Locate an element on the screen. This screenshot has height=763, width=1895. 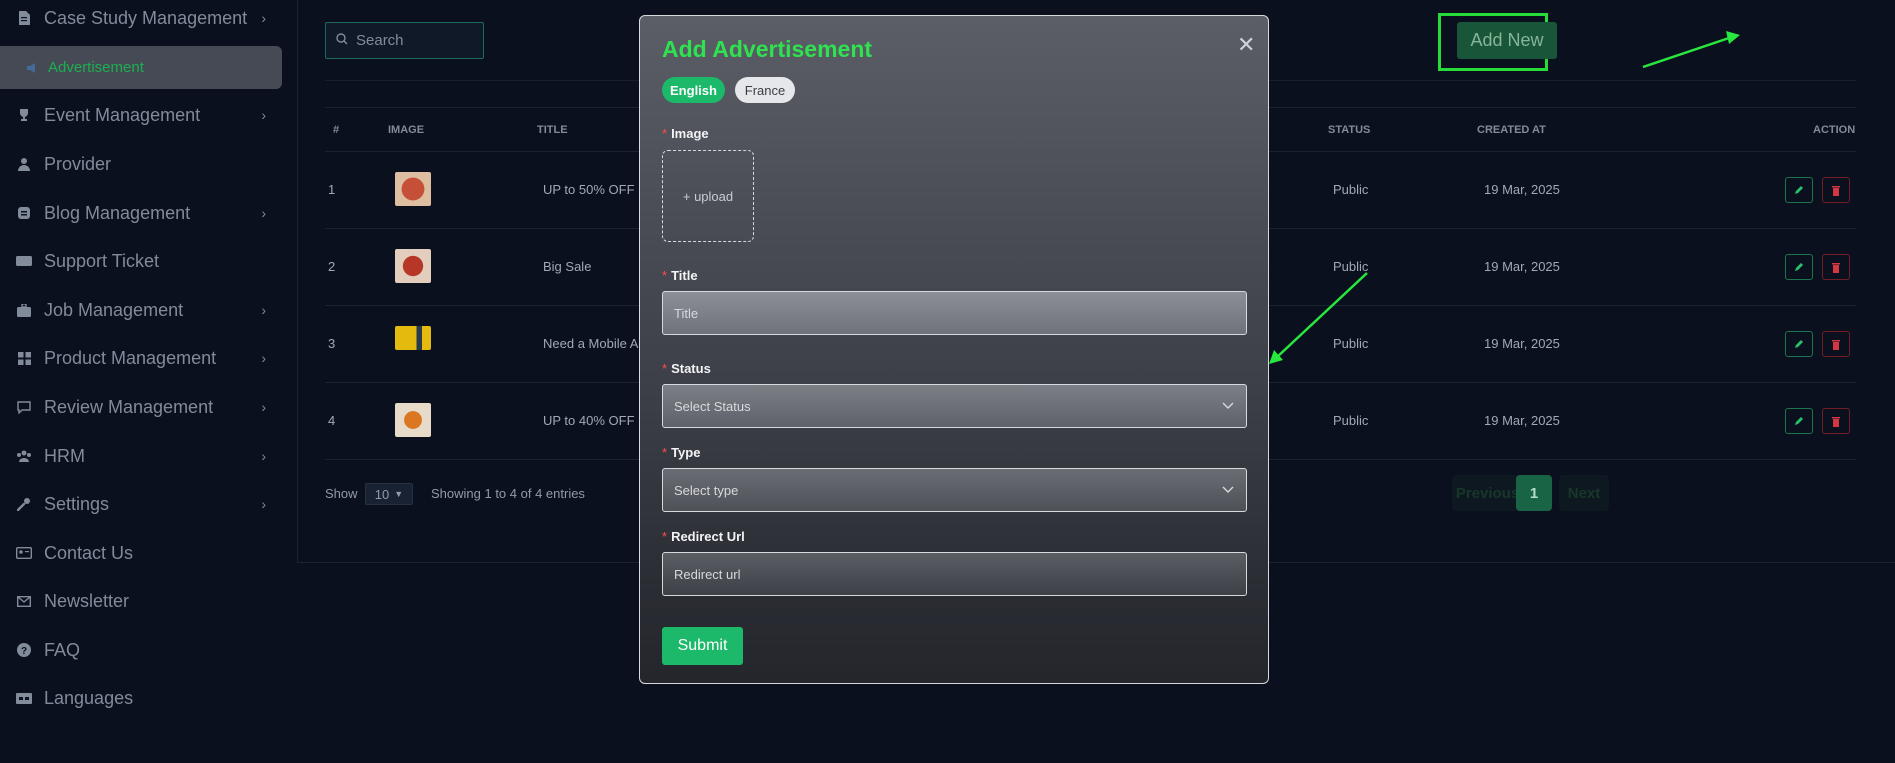
submit-button: Submit is located at coordinates (702, 646).